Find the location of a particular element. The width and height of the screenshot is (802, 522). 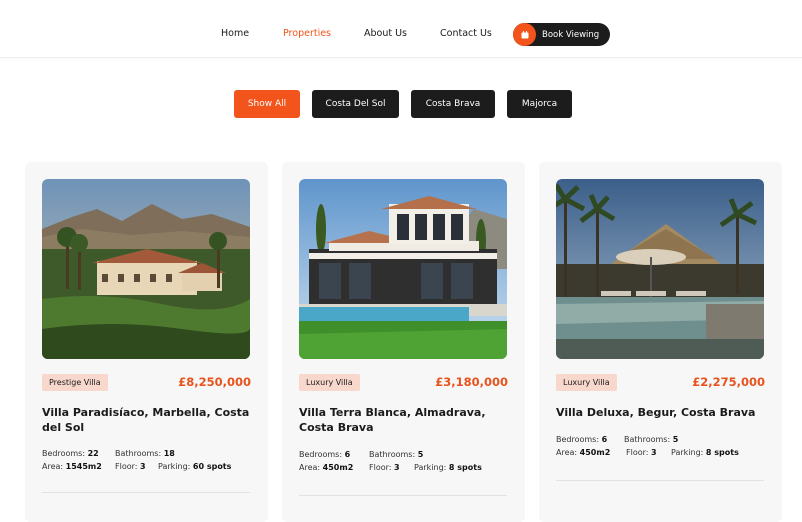

parking-value: 60 spots is located at coordinates (212, 466).